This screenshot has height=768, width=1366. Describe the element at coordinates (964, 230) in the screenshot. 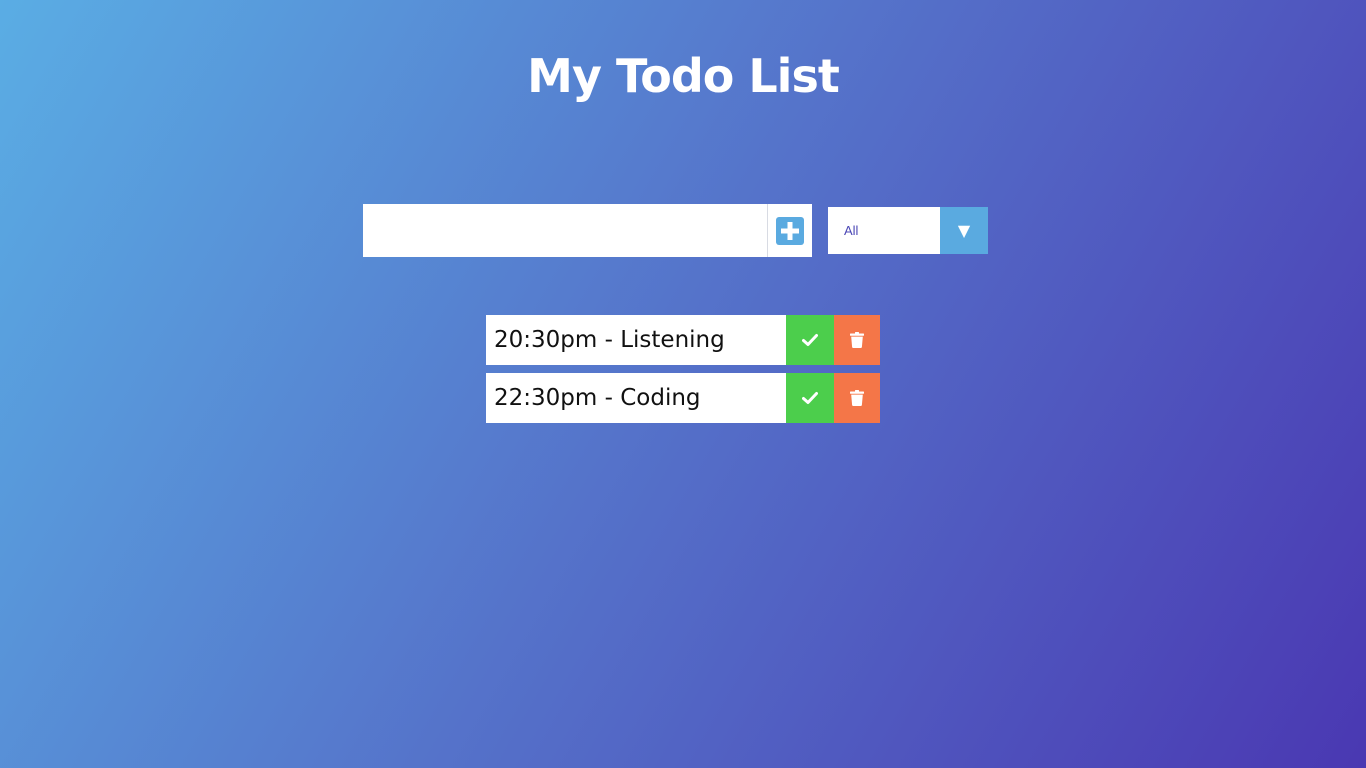

I see `chevron-down-icon: ▼` at that location.